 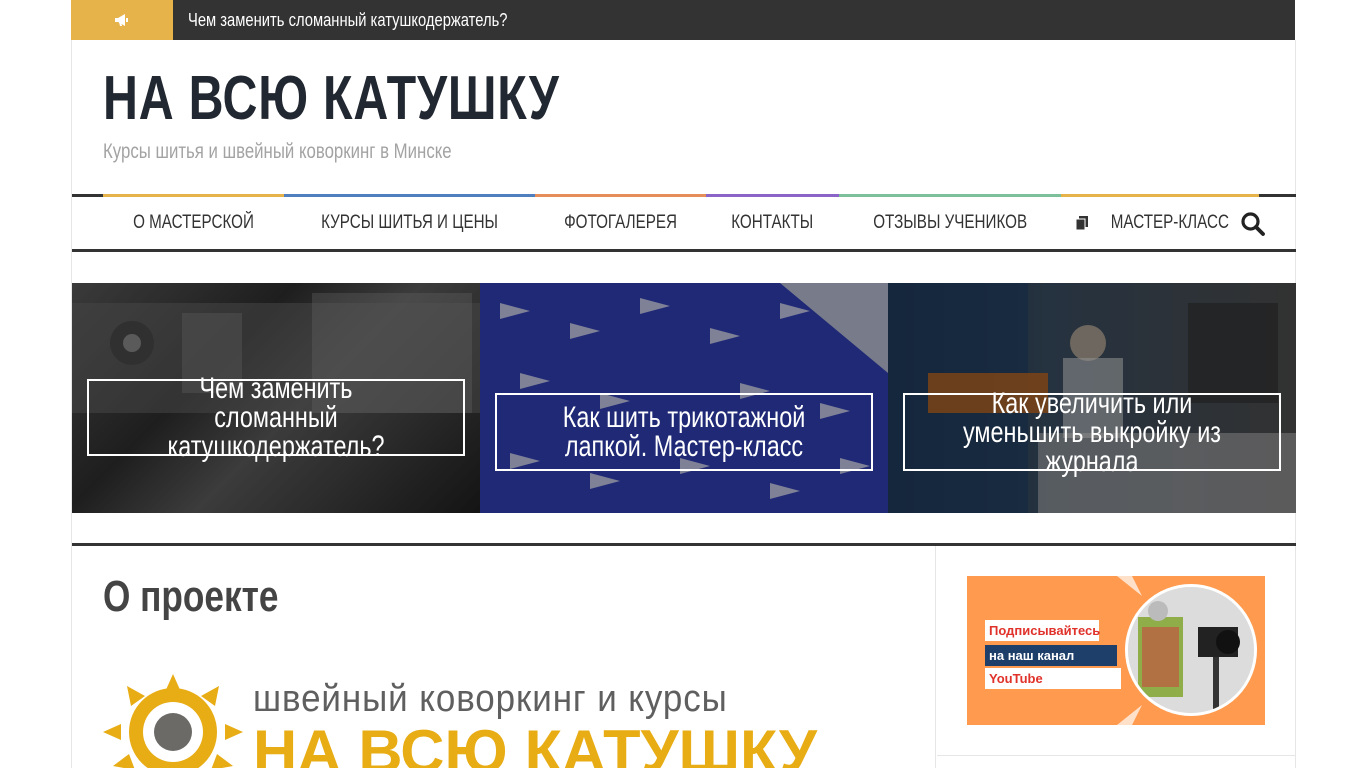 I want to click on bullhorn-icon, so click(x=121, y=20).